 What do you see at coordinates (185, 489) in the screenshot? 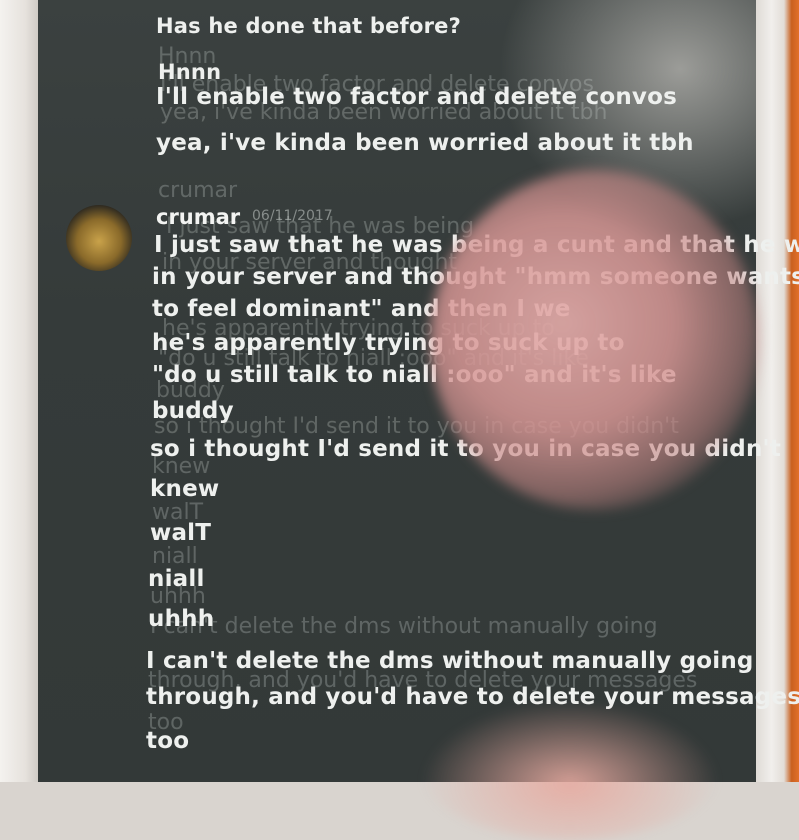
I see `message-text: knew` at bounding box center [185, 489].